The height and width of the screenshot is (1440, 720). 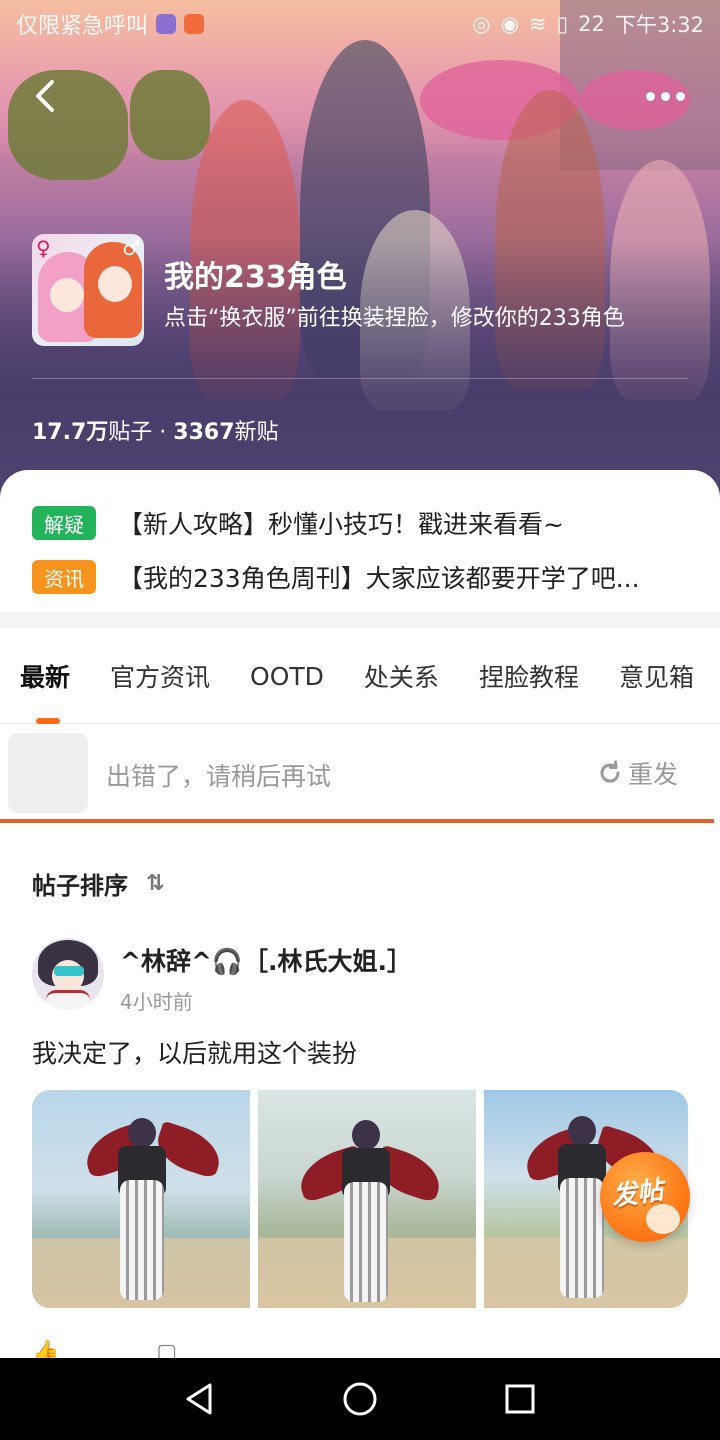 What do you see at coordinates (341, 524) in the screenshot?
I see `pinned-post-title: 【新人攻略】秒懂小技巧！戳进来看看~` at bounding box center [341, 524].